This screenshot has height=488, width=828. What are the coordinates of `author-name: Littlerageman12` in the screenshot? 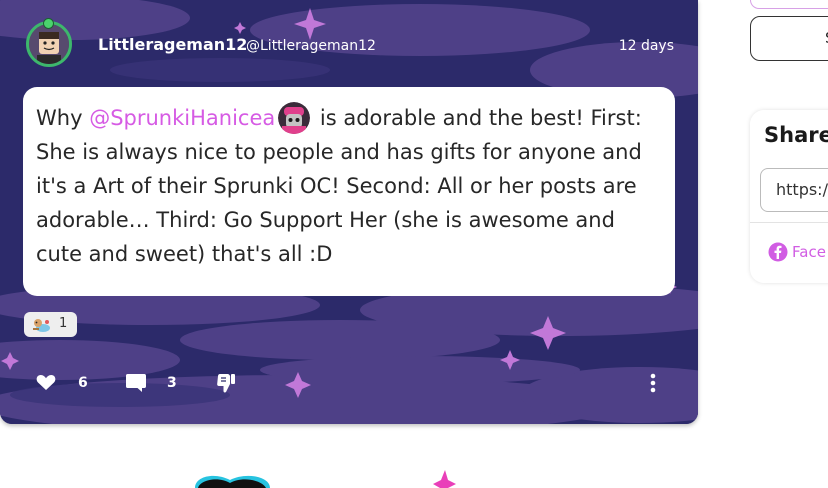 It's located at (172, 44).